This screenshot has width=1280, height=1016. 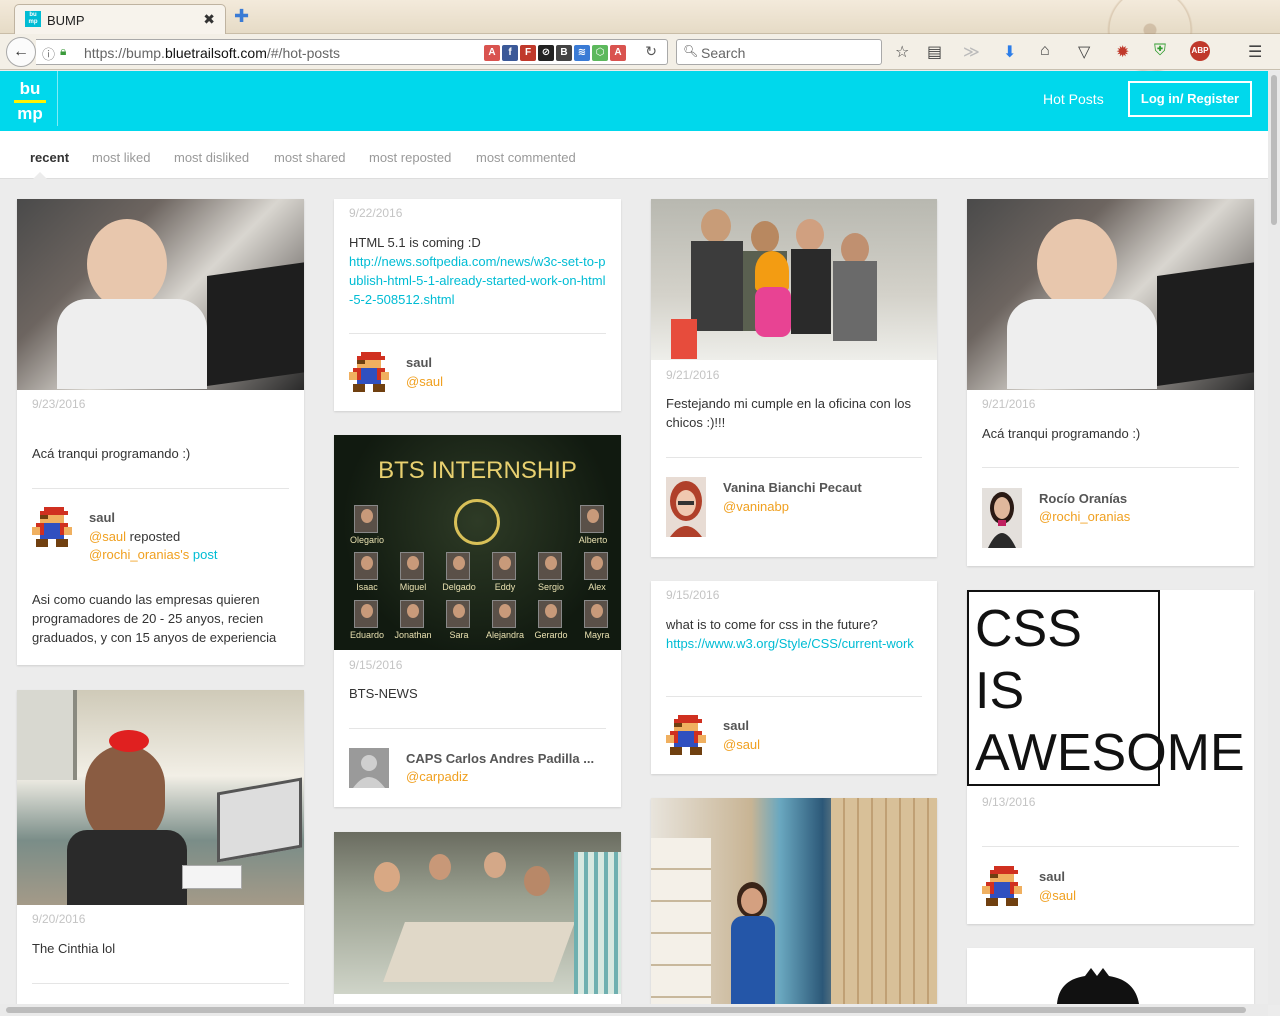 I want to click on post-photo-css-awesome: CSS IS AWESOME, so click(x=1110, y=688).